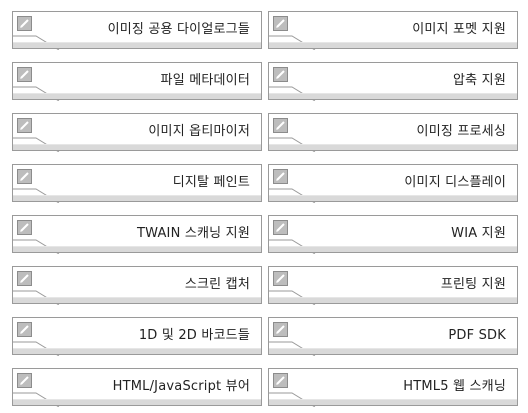 The width and height of the screenshot is (528, 413). What do you see at coordinates (393, 234) in the screenshot?
I see `feature-card-wia: WIA 지원` at bounding box center [393, 234].